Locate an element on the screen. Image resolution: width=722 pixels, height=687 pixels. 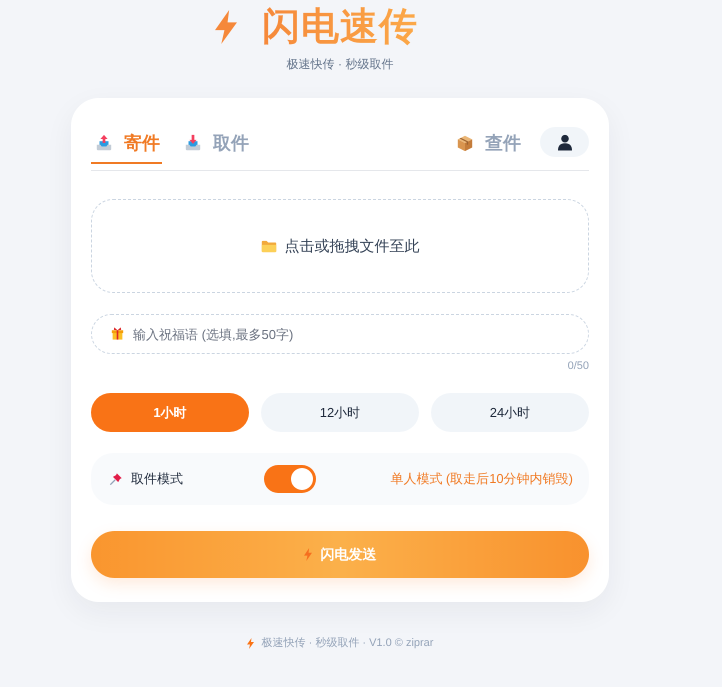
mode-switch is located at coordinates (290, 479).